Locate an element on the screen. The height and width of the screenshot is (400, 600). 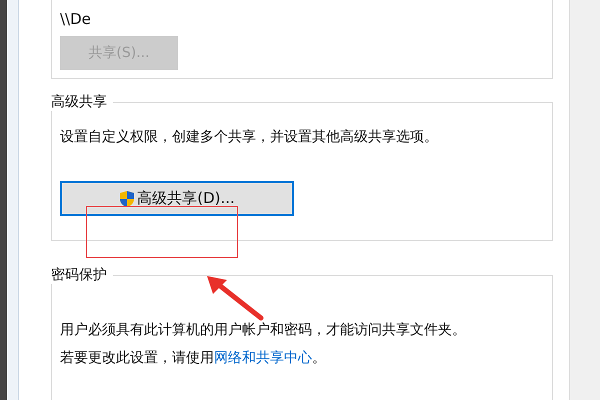
group-title: 密码保护 is located at coordinates (82, 275).